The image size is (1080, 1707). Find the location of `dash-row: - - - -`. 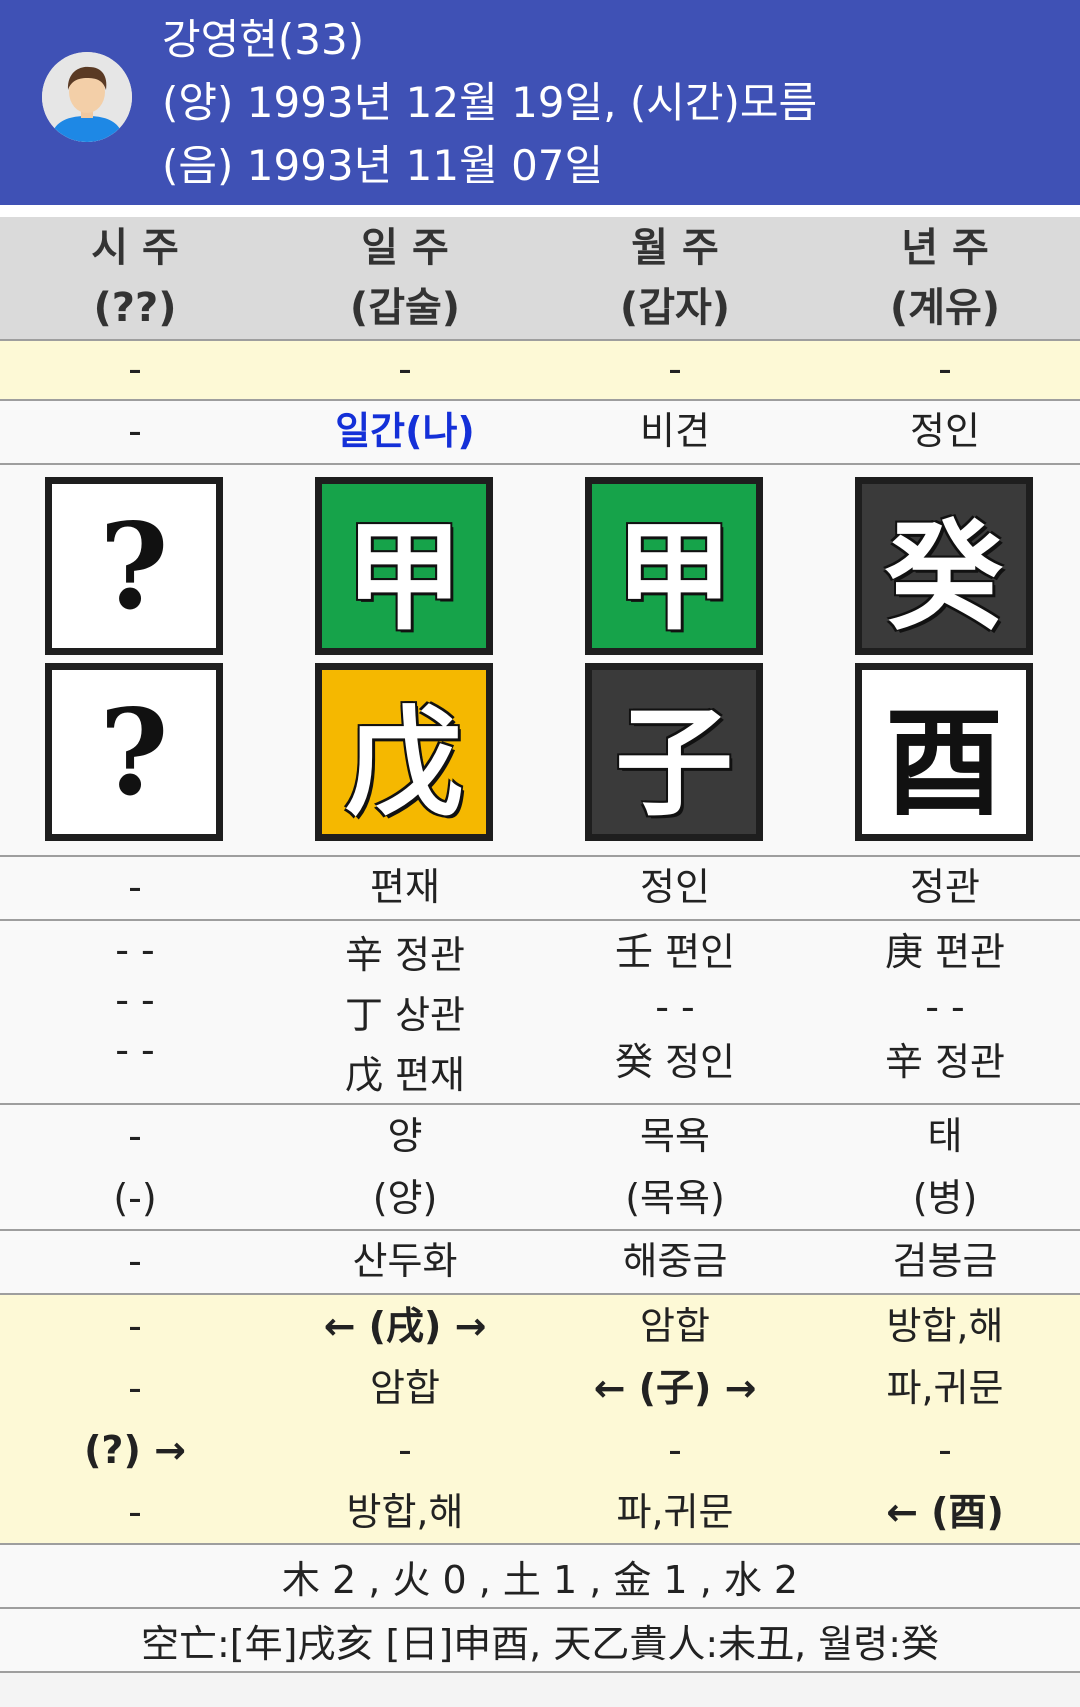

dash-row: - - - - is located at coordinates (540, 371).